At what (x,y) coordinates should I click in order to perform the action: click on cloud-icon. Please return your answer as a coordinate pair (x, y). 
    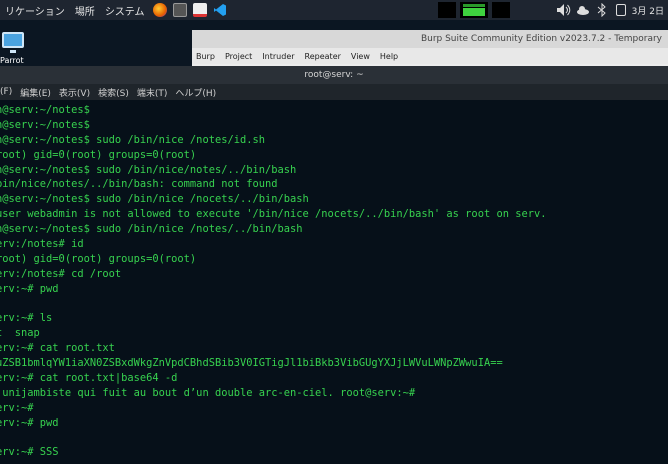
    Looking at the image, I should click on (583, 10).